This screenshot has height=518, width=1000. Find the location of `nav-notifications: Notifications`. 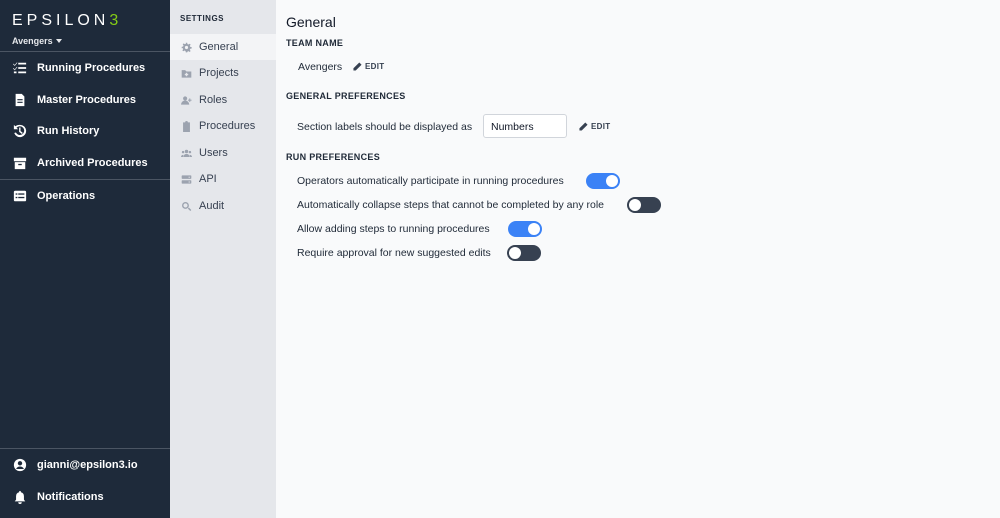

nav-notifications: Notifications is located at coordinates (85, 497).